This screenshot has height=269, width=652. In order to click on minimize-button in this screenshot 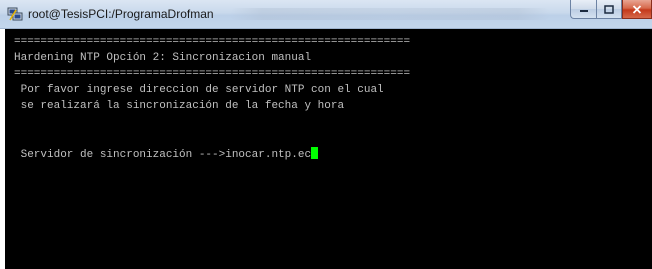, I will do `click(583, 9)`.